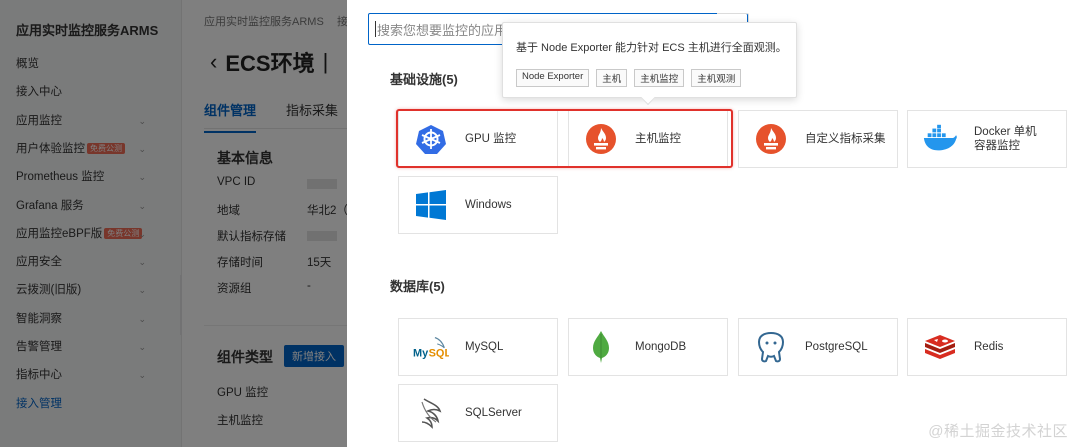  I want to click on integration-card: PostgreSQL, so click(818, 347).